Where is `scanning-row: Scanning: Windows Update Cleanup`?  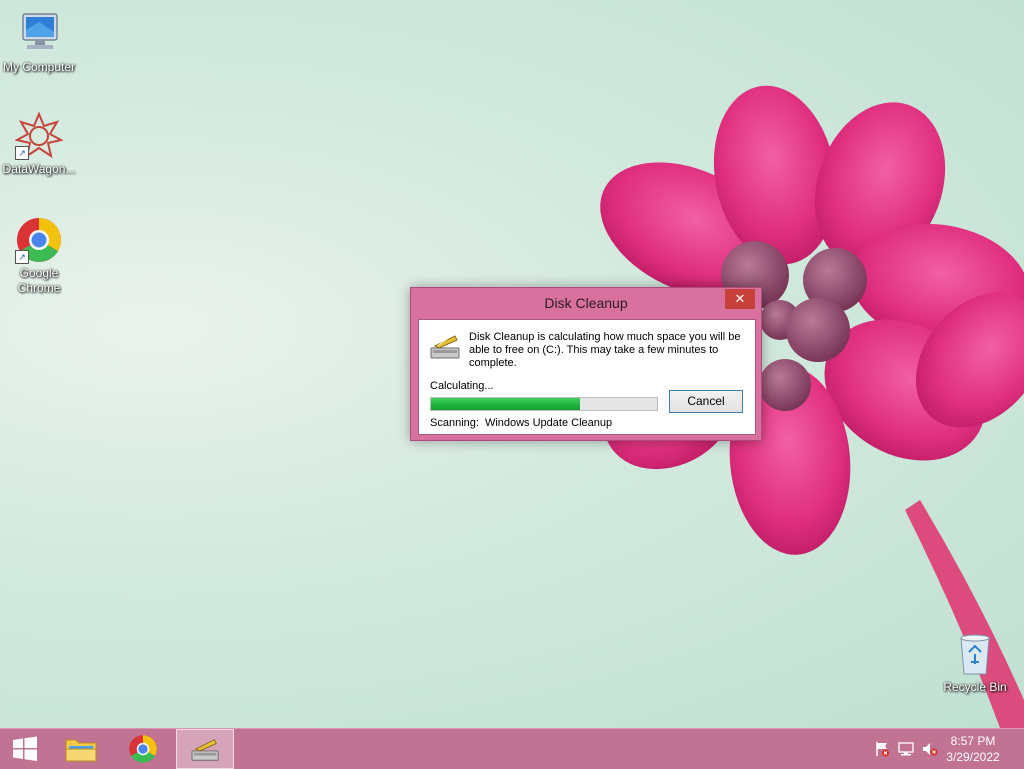
scanning-row: Scanning: Windows Update Cleanup is located at coordinates (521, 423).